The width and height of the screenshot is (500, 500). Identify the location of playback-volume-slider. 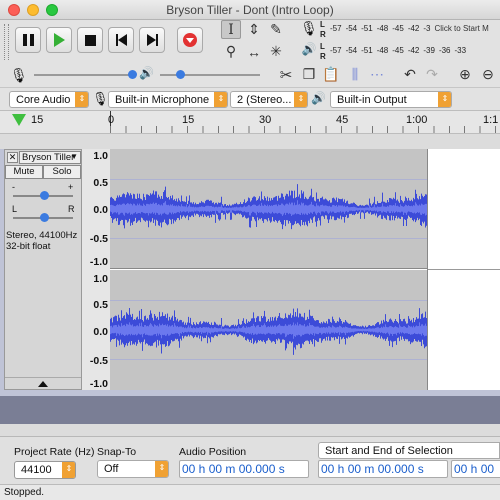
(210, 75).